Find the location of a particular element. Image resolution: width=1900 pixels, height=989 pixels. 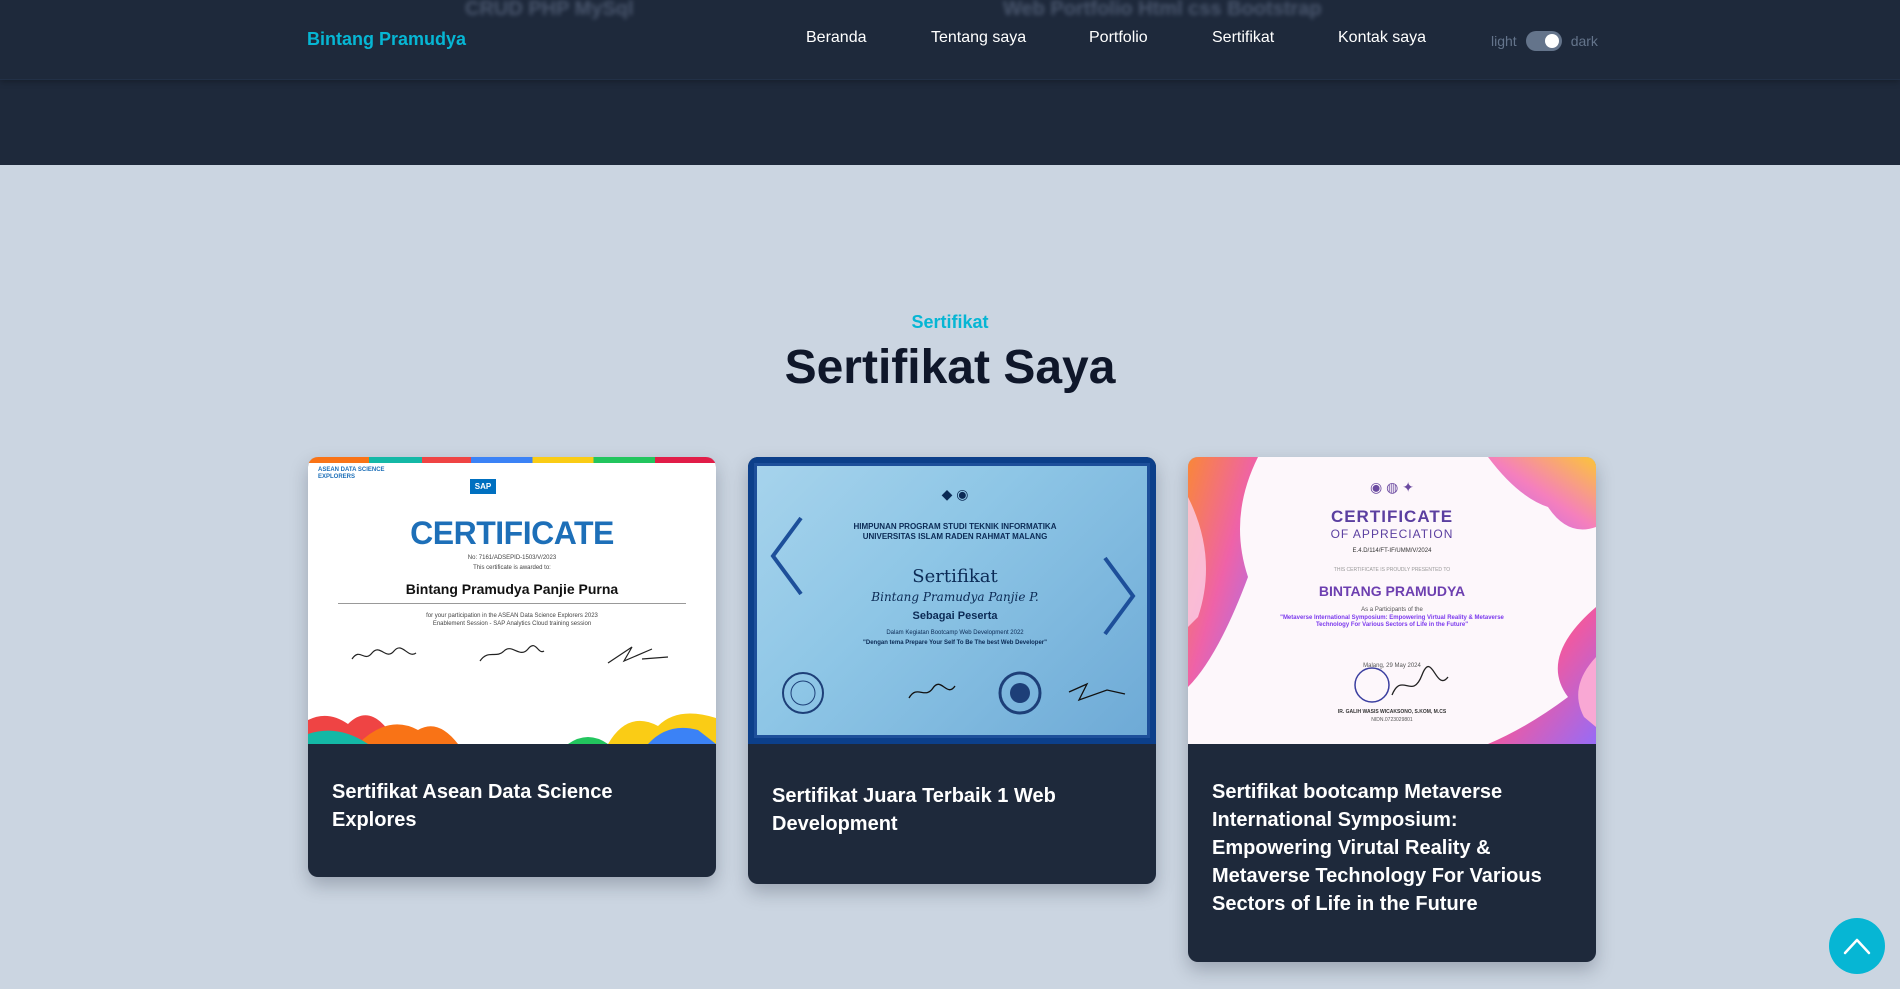

cert-recipient: Bintang Pramudya Panjie P. is located at coordinates (955, 597).